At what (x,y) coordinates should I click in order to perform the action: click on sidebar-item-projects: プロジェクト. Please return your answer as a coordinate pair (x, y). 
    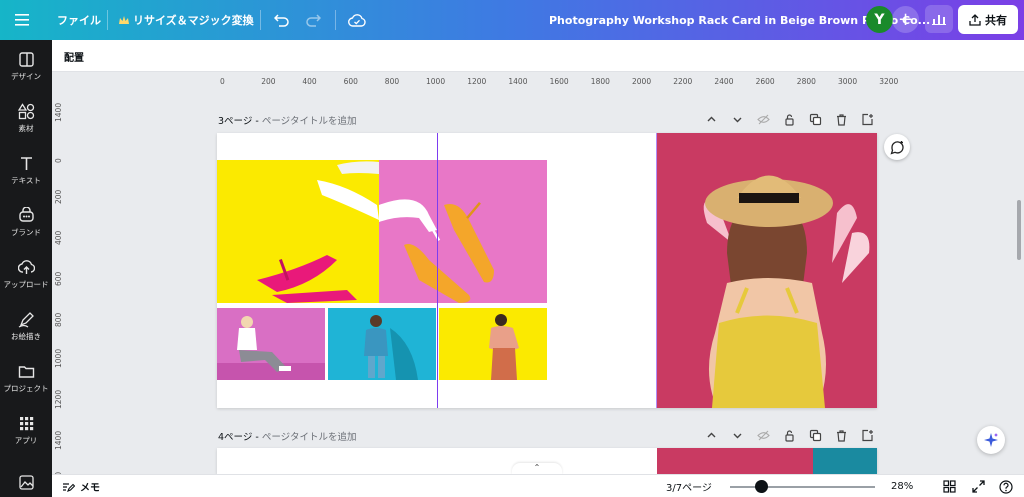
    Looking at the image, I should click on (26, 378).